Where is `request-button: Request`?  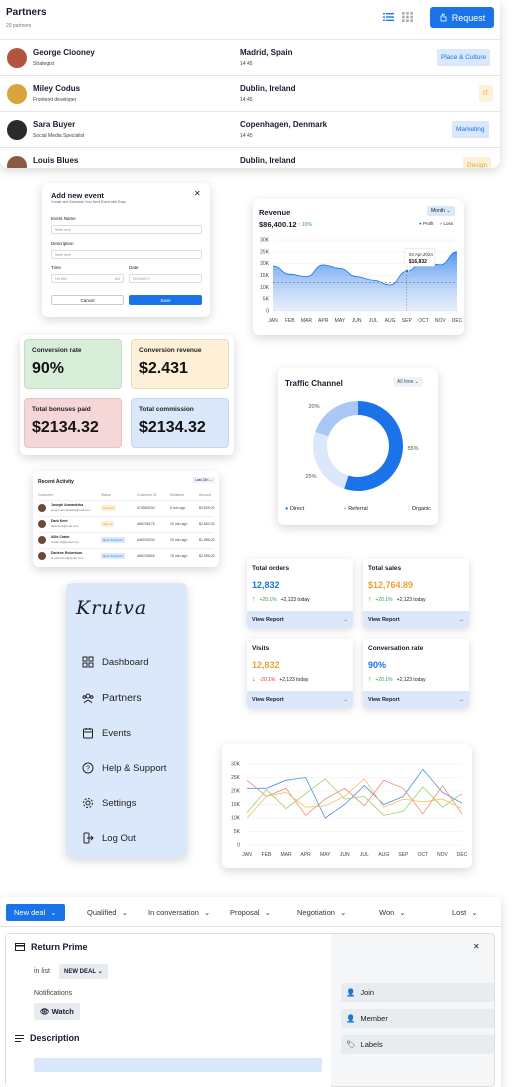
request-button: Request is located at coordinates (462, 17).